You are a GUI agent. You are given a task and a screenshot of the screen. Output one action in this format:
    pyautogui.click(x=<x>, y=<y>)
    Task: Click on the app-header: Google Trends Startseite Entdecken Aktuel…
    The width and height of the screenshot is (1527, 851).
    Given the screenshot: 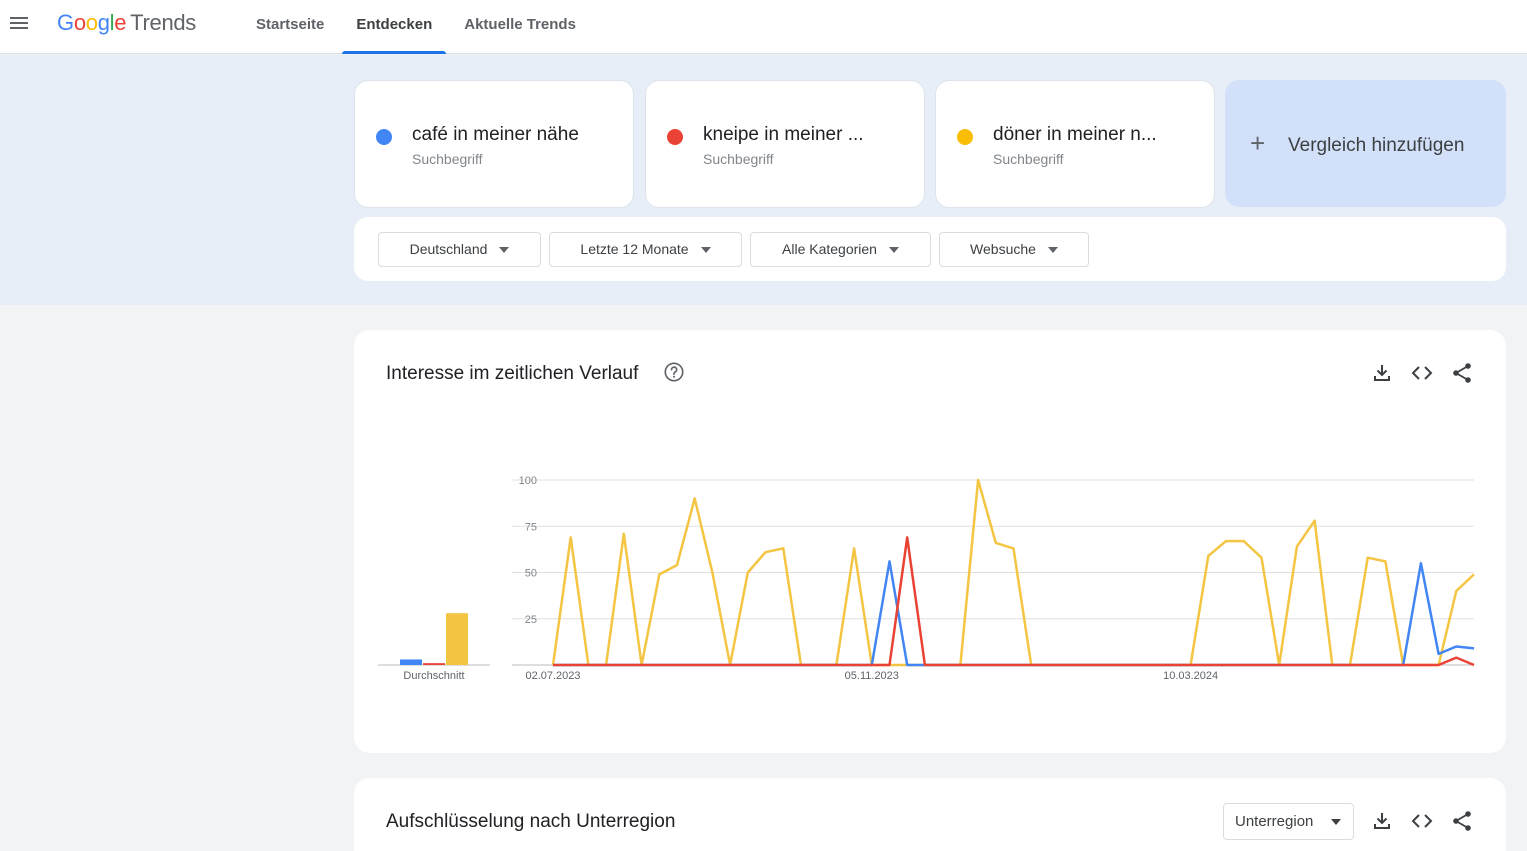 What is the action you would take?
    pyautogui.click(x=763, y=27)
    